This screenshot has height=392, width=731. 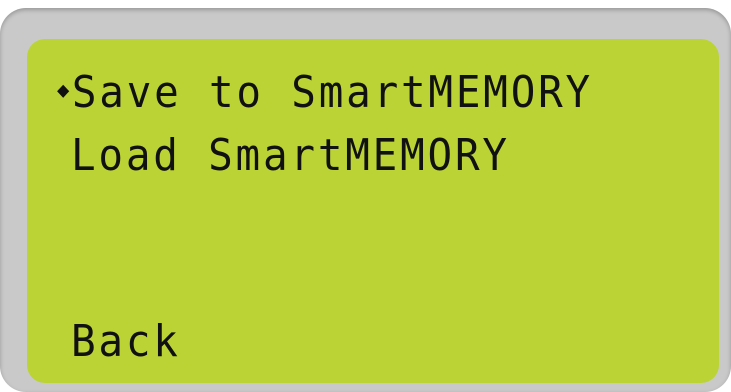 I want to click on menu-item-label: Load SmartMEMORY, so click(x=290, y=155).